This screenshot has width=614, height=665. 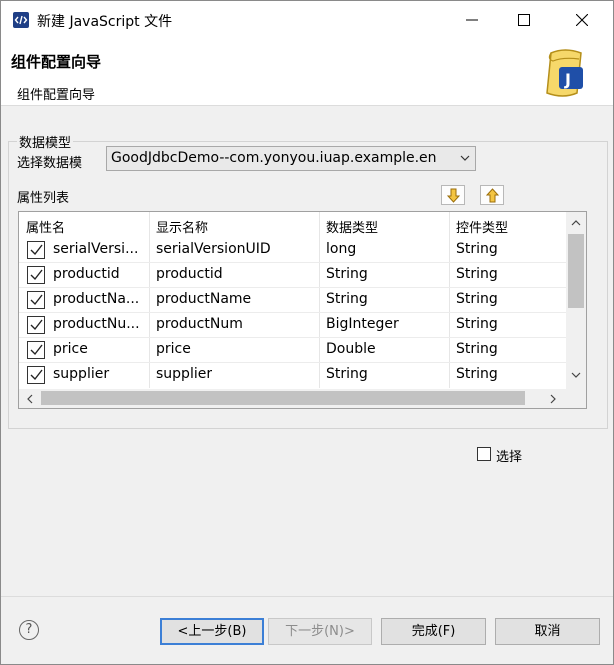 What do you see at coordinates (50, 163) in the screenshot?
I see `select-datamodel-label: 选择数据模` at bounding box center [50, 163].